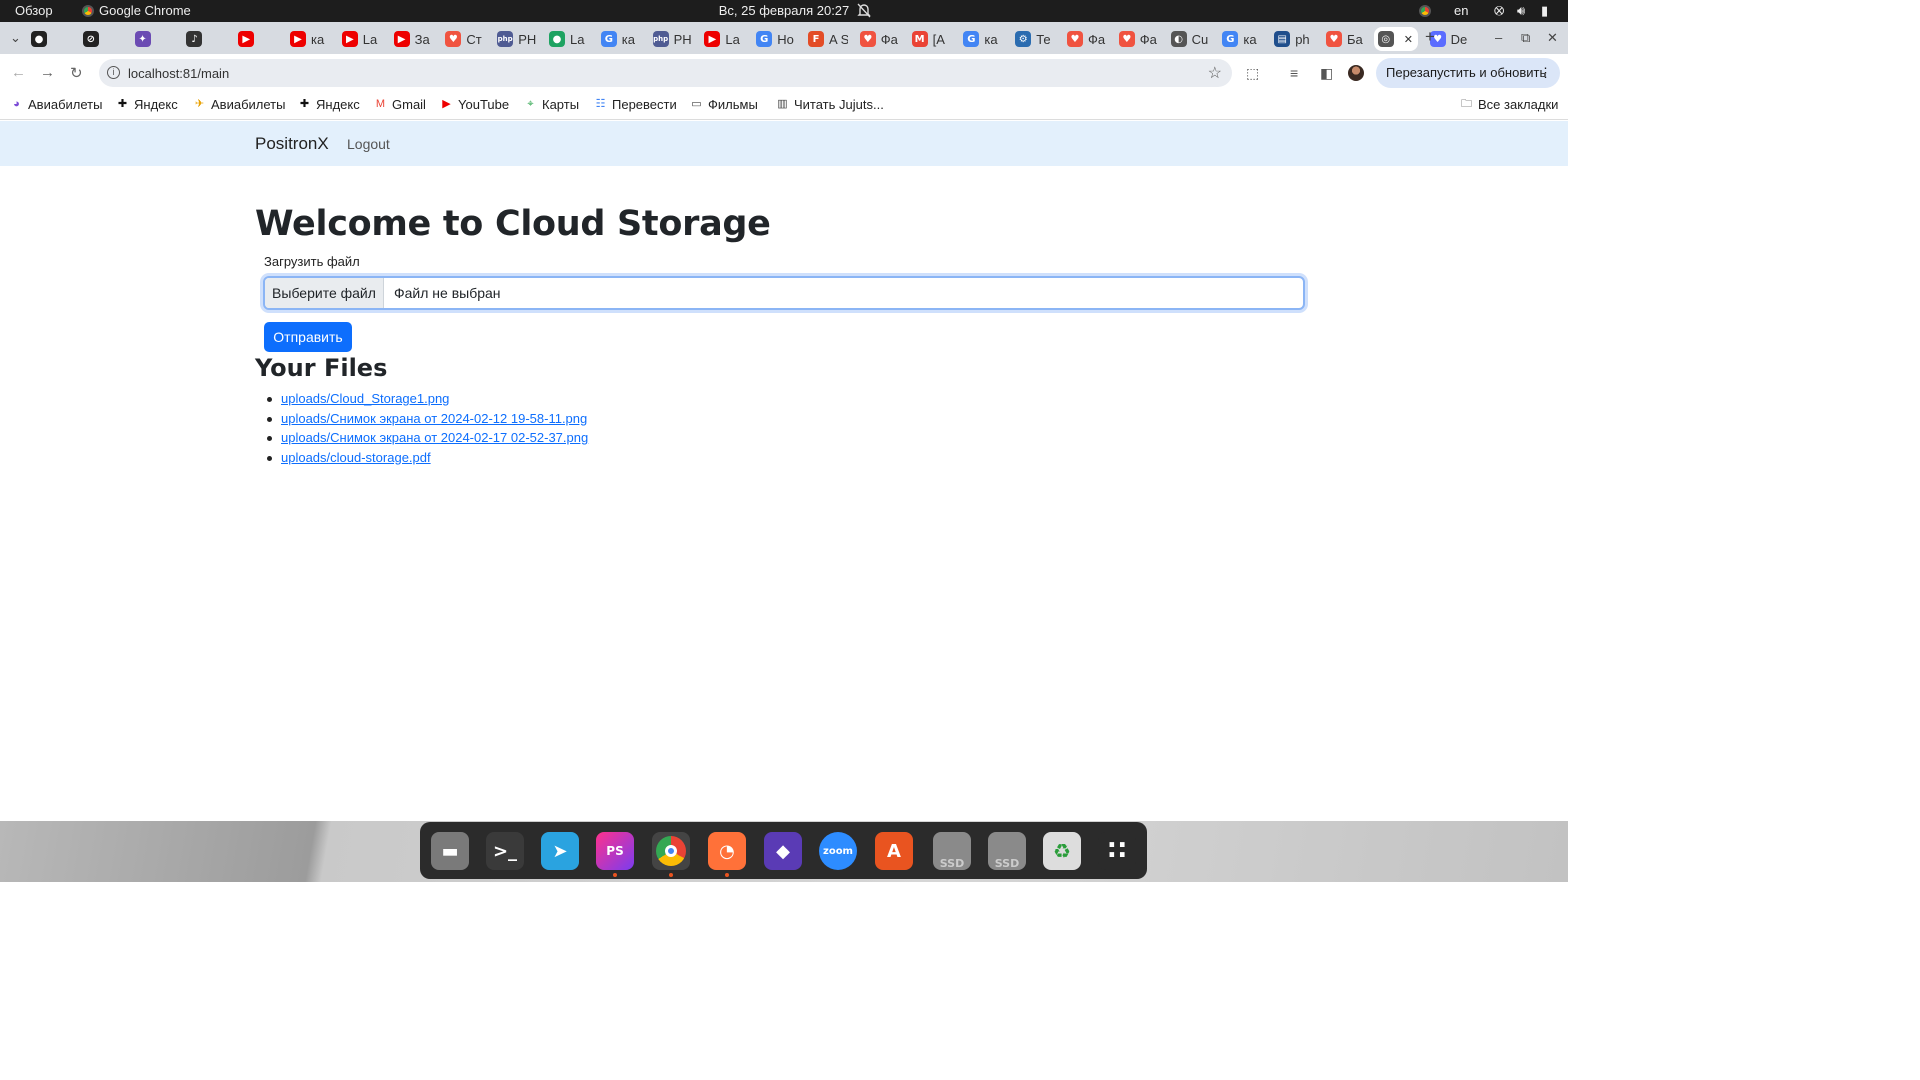 The image size is (1920, 1080). Describe the element at coordinates (136, 10) in the screenshot. I see `app-menu: Google Chrome` at that location.